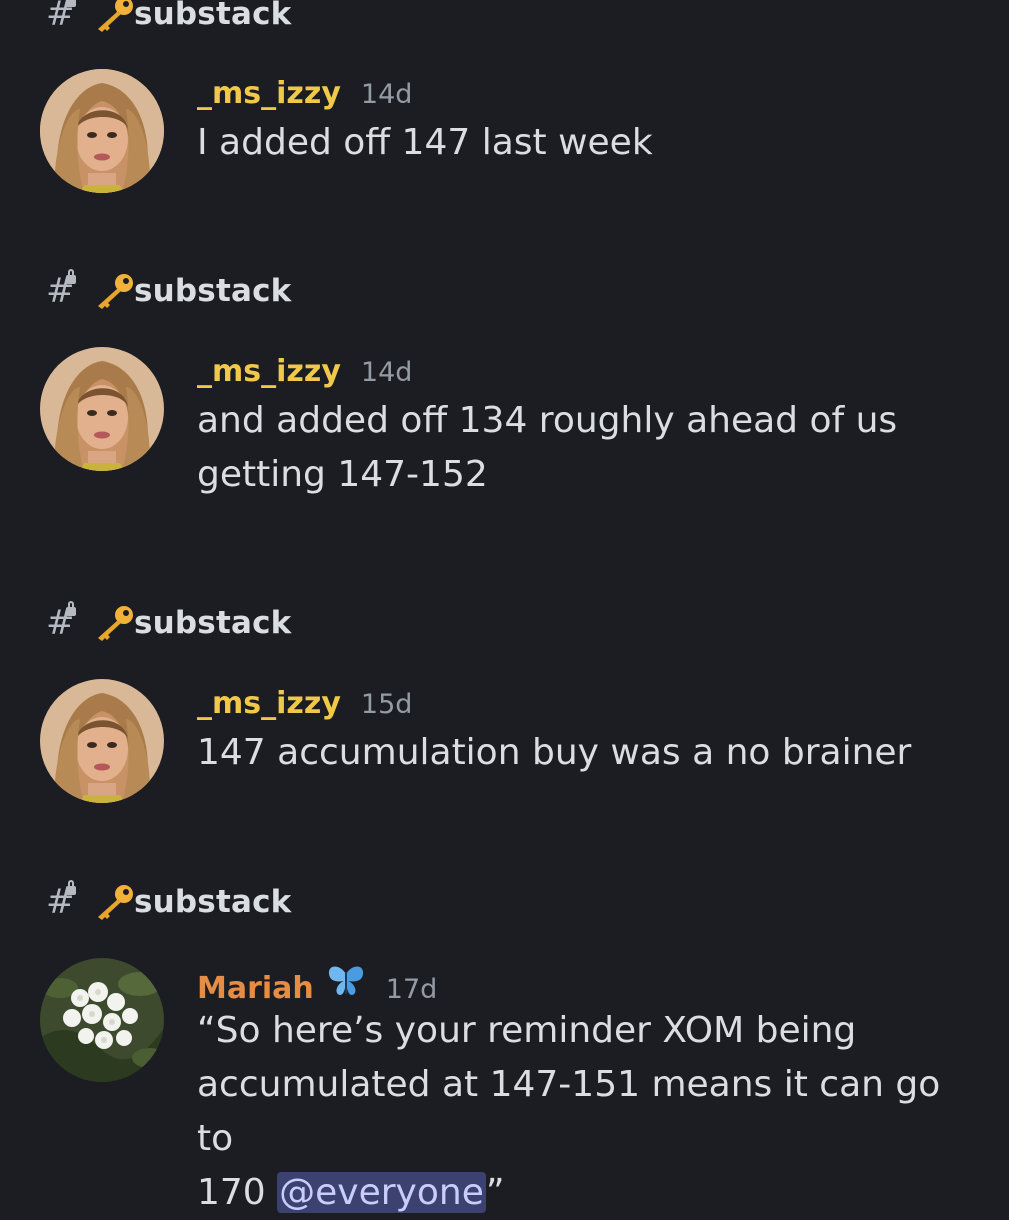 This screenshot has height=1220, width=1009. I want to click on message-text: 147 accumulation buy was a no brainer, so click(554, 752).